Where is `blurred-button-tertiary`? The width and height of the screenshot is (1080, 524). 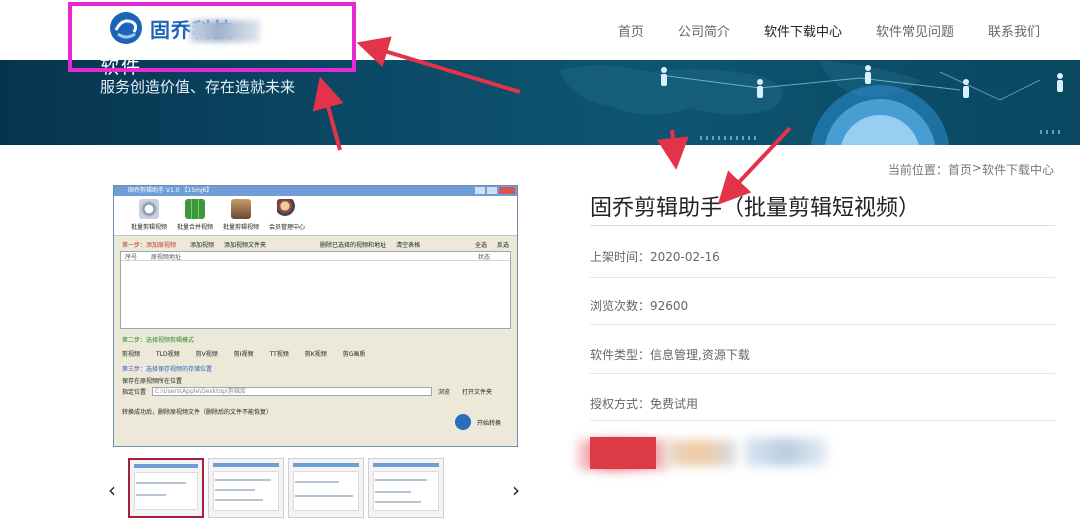
blurred-button-tertiary is located at coordinates (786, 452).